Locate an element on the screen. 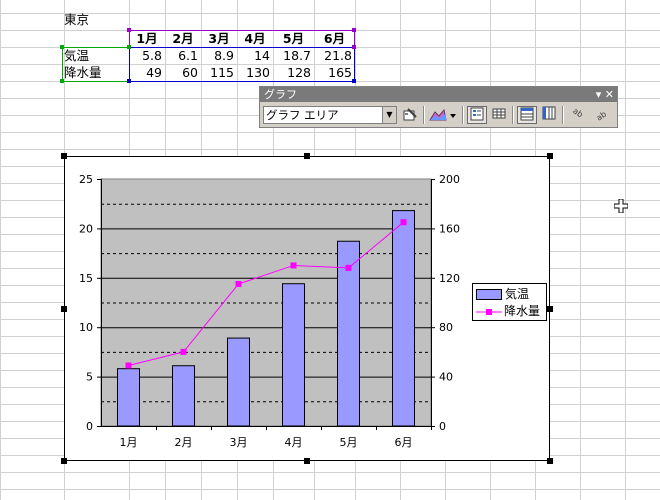  y-tick-label-left: 20 is located at coordinates (86, 228).